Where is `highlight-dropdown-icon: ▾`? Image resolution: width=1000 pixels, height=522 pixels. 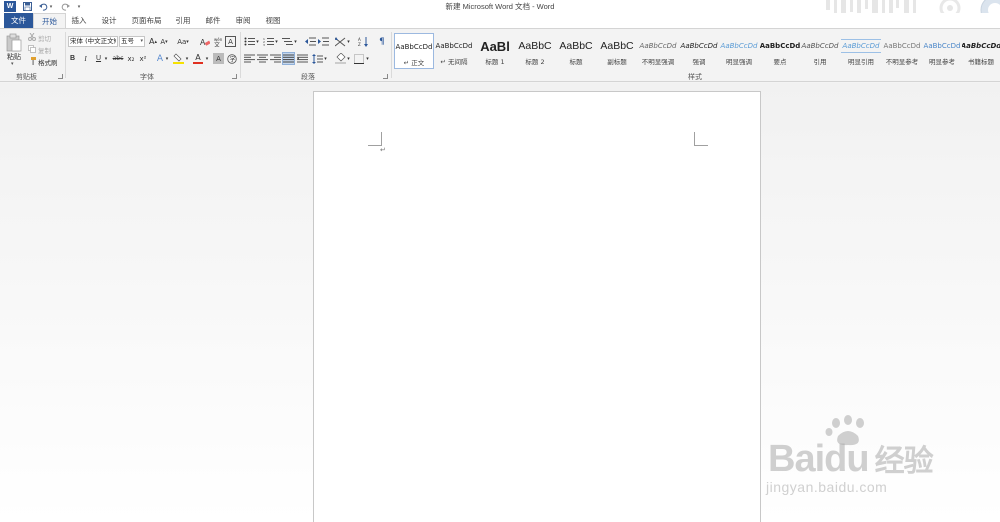 highlight-dropdown-icon: ▾ is located at coordinates (187, 58).